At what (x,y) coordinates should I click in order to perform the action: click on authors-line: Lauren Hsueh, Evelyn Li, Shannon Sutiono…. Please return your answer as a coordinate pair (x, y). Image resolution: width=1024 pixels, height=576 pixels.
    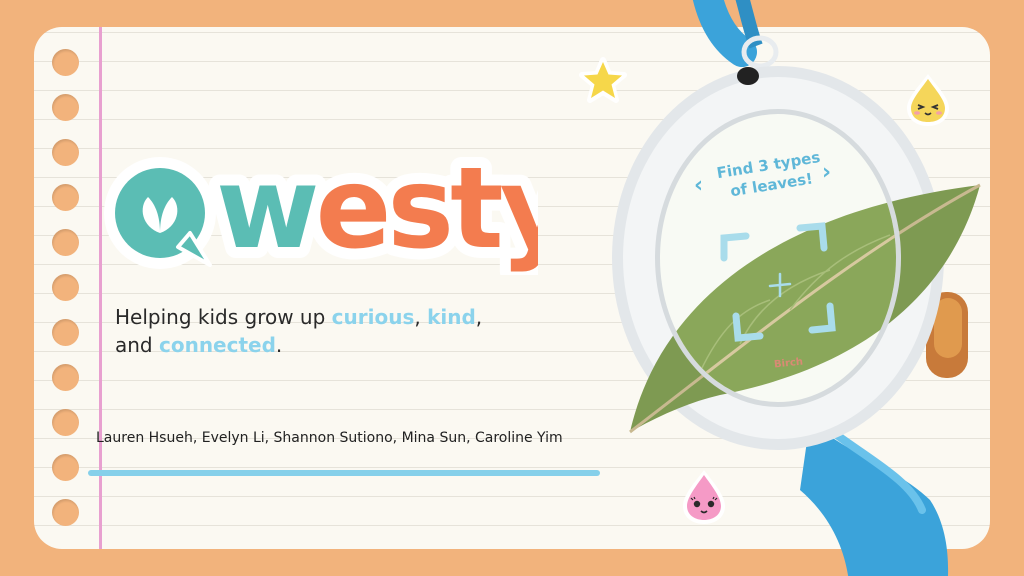
    Looking at the image, I should click on (329, 438).